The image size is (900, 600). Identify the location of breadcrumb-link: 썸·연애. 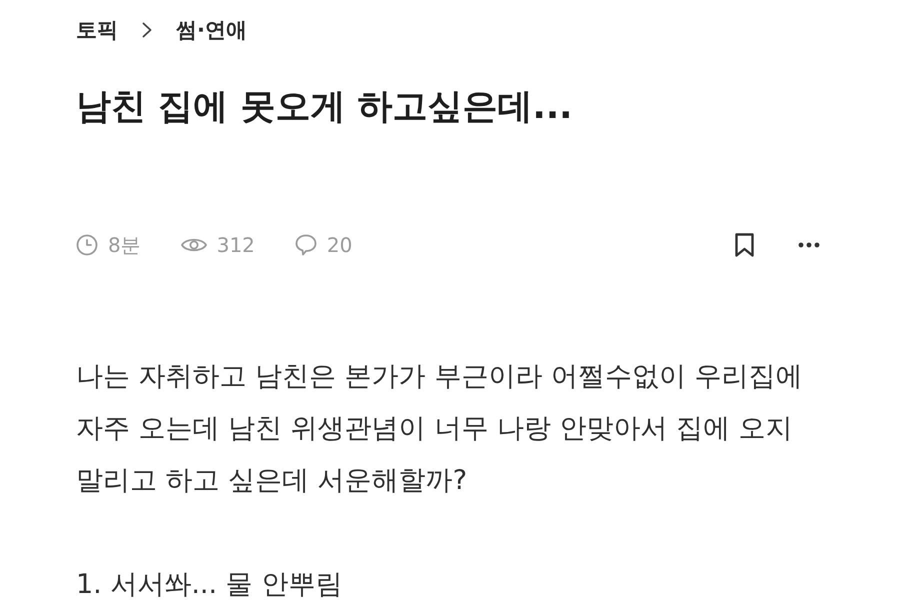
(211, 30).